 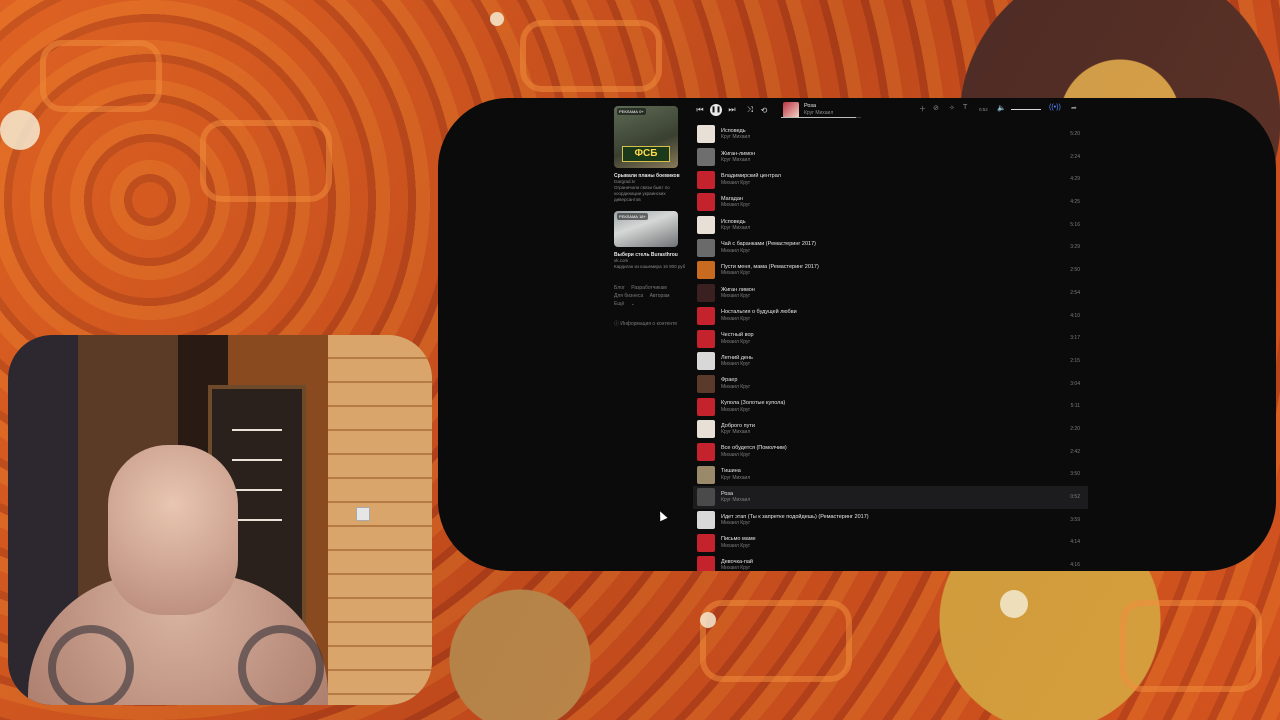 What do you see at coordinates (890, 562) in the screenshot?
I see `track-row: Девочка-пай Михаил Круг 4:16` at bounding box center [890, 562].